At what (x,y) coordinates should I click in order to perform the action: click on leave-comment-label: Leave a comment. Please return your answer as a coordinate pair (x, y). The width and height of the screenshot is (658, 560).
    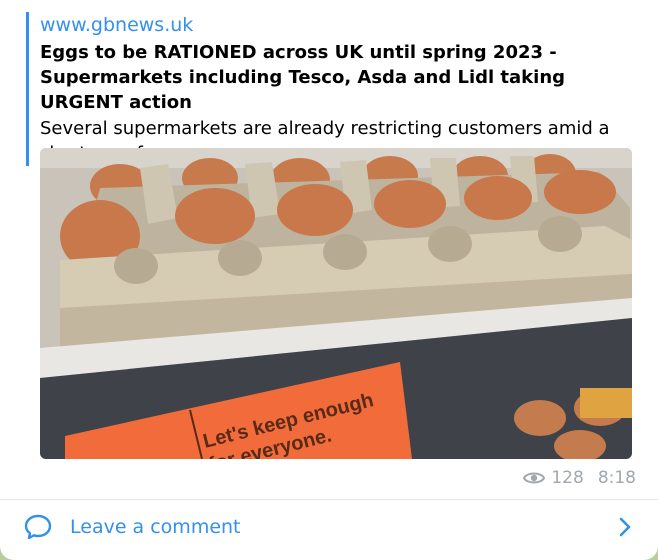
    Looking at the image, I should click on (155, 527).